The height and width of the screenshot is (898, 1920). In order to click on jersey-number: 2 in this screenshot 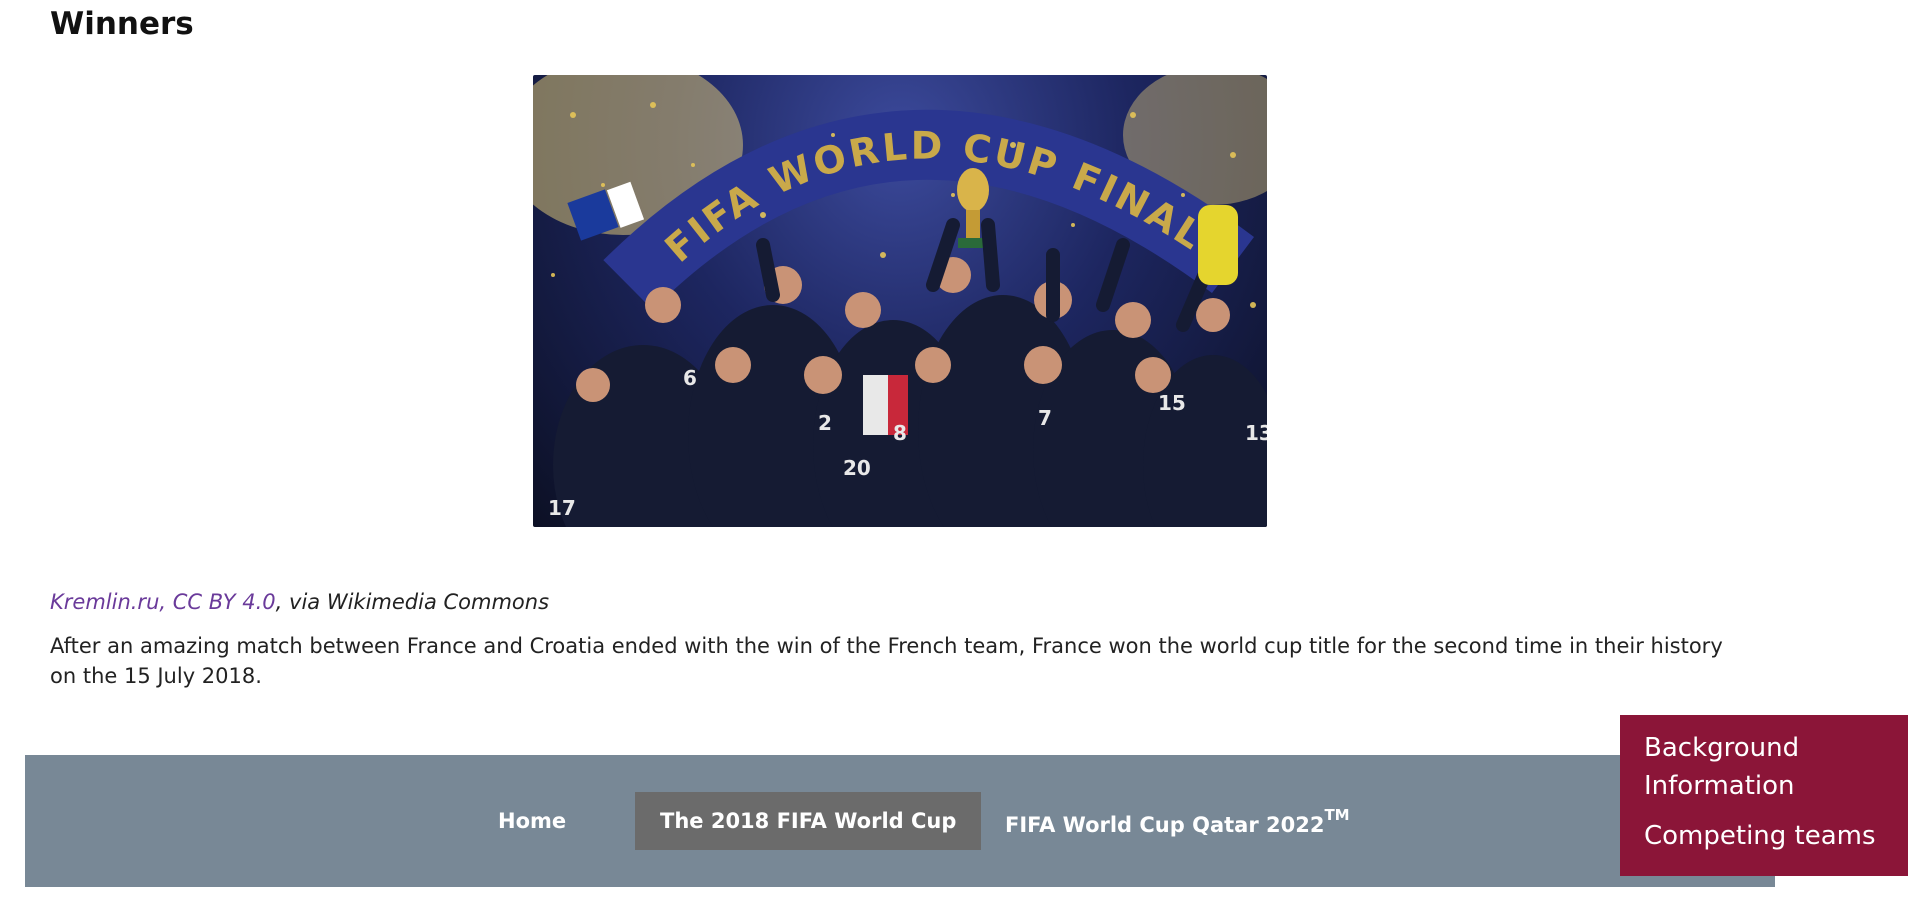, I will do `click(825, 423)`.